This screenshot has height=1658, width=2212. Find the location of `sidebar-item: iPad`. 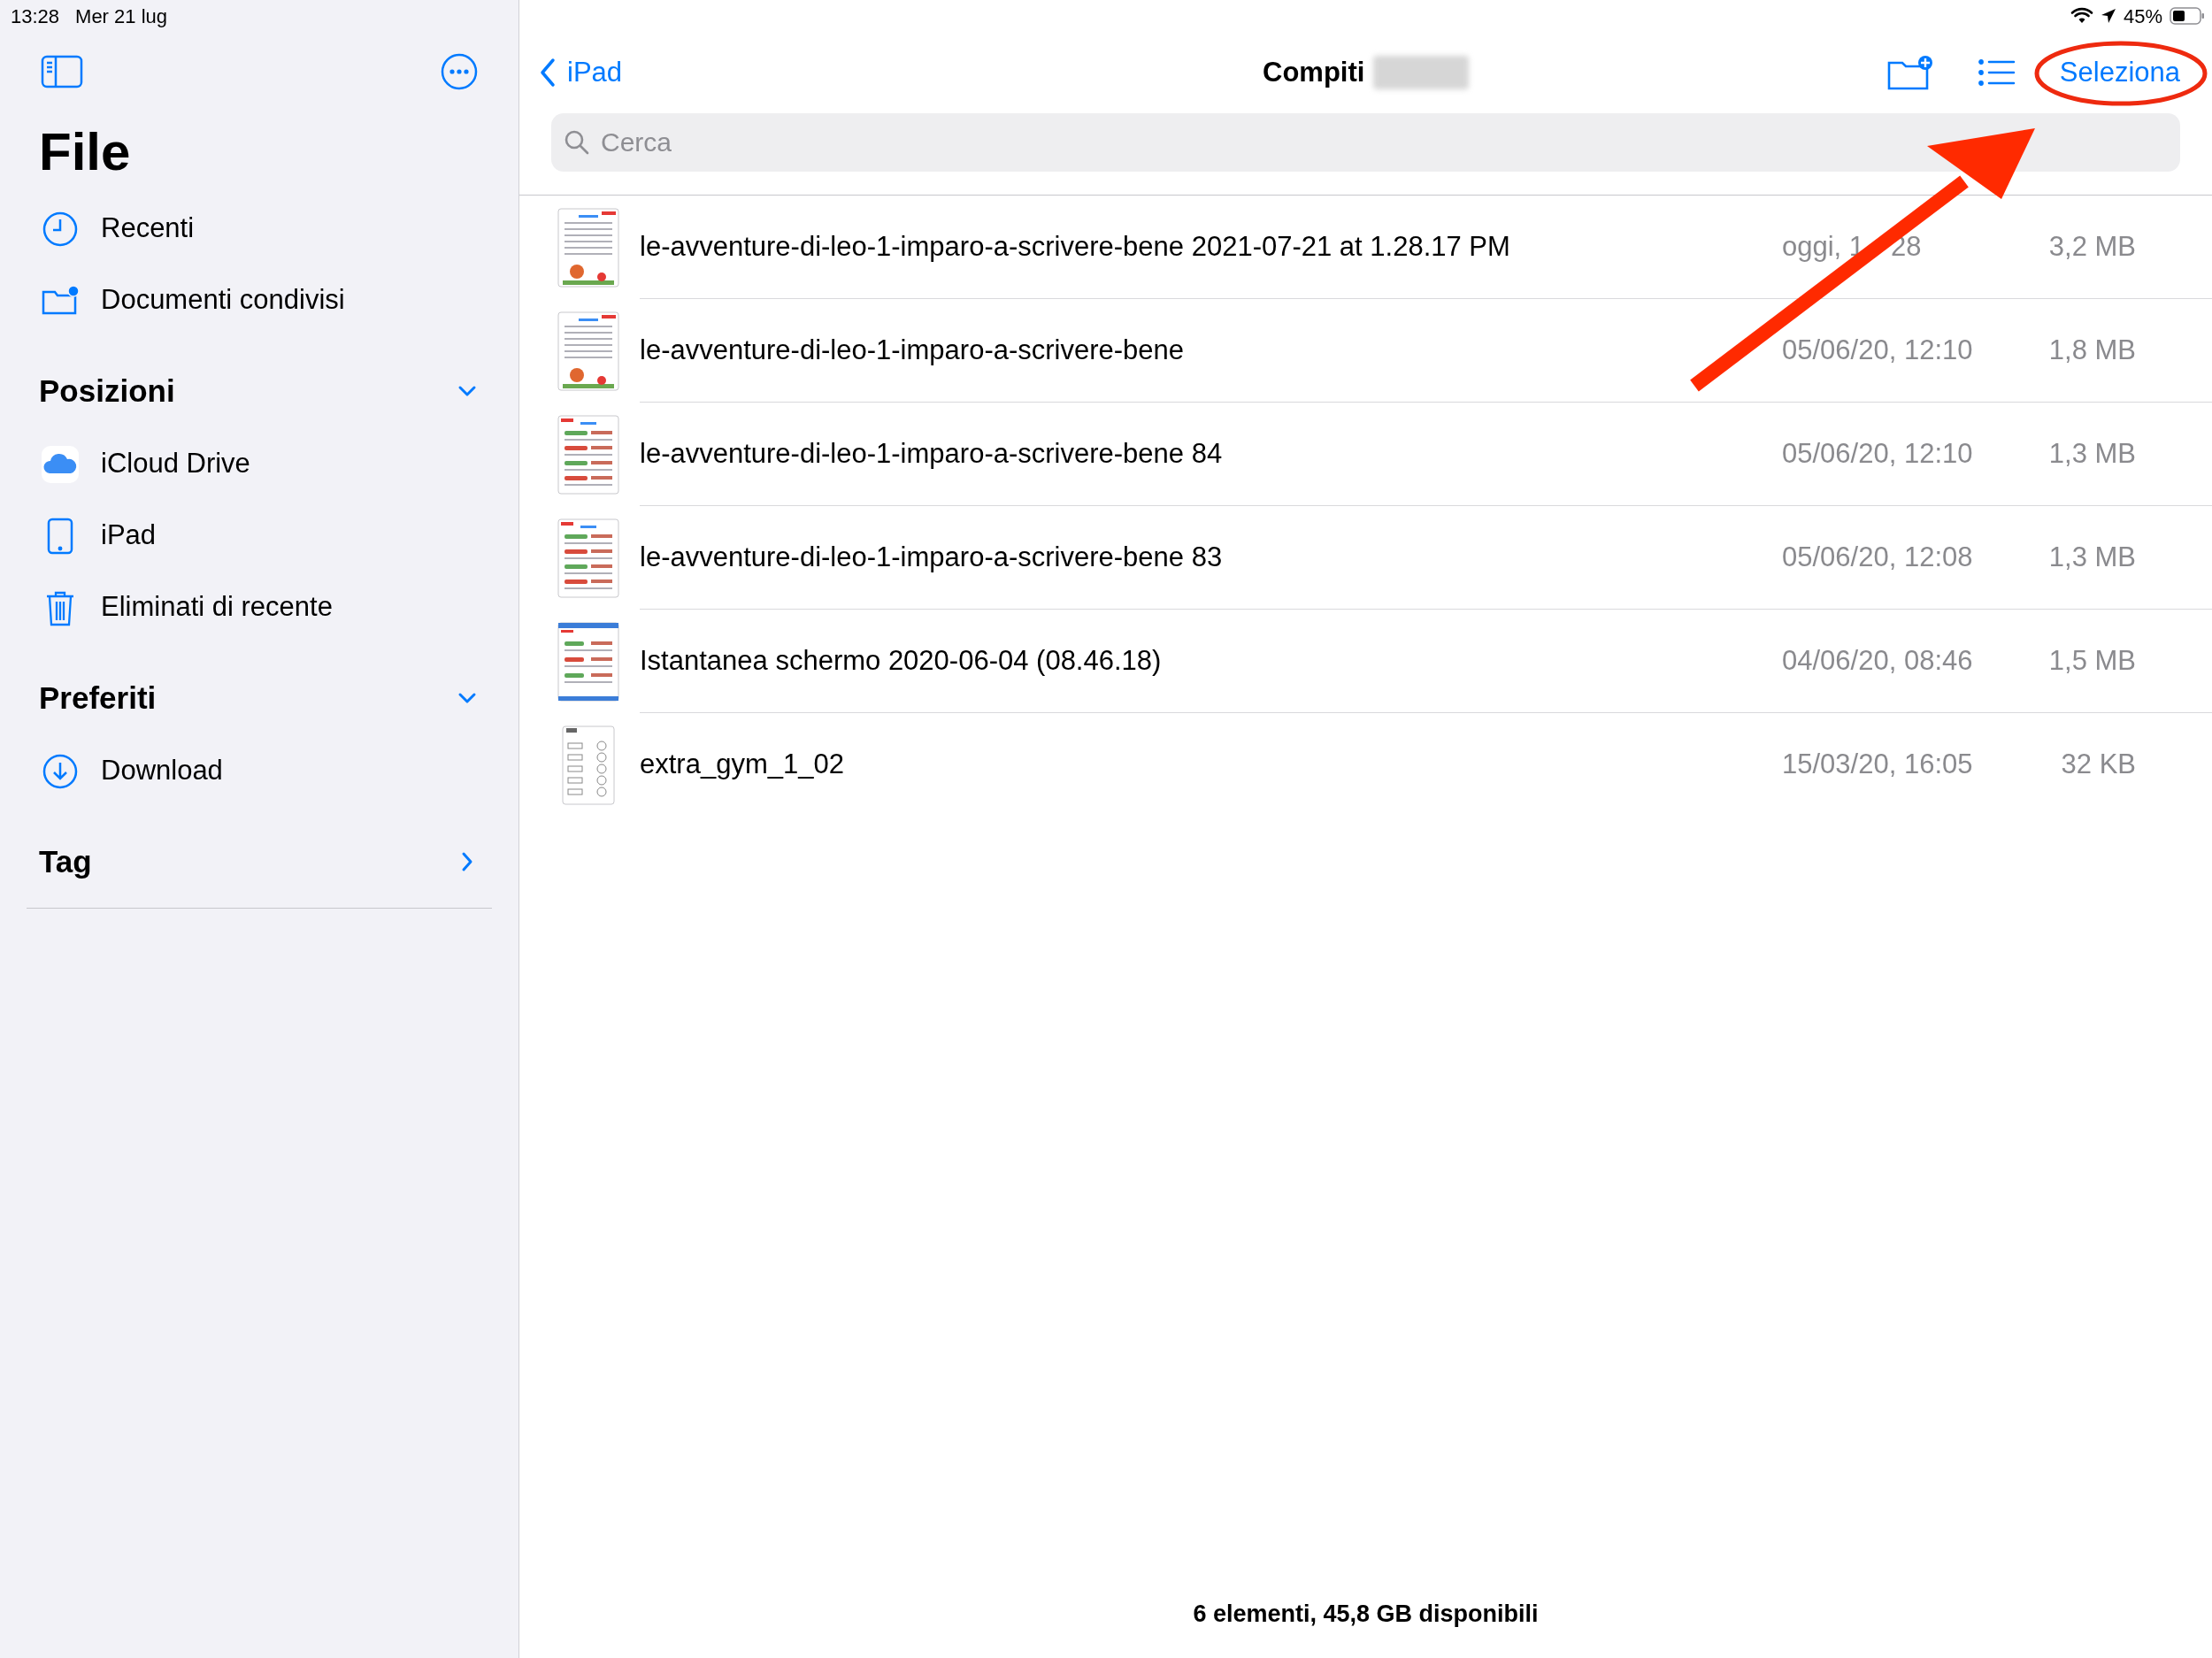

sidebar-item: iPad is located at coordinates (259, 536).